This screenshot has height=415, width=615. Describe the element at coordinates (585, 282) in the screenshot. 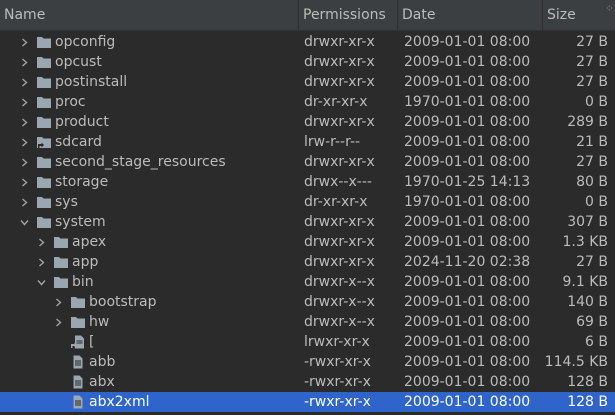

I see `file-size: 9.1 KB` at that location.